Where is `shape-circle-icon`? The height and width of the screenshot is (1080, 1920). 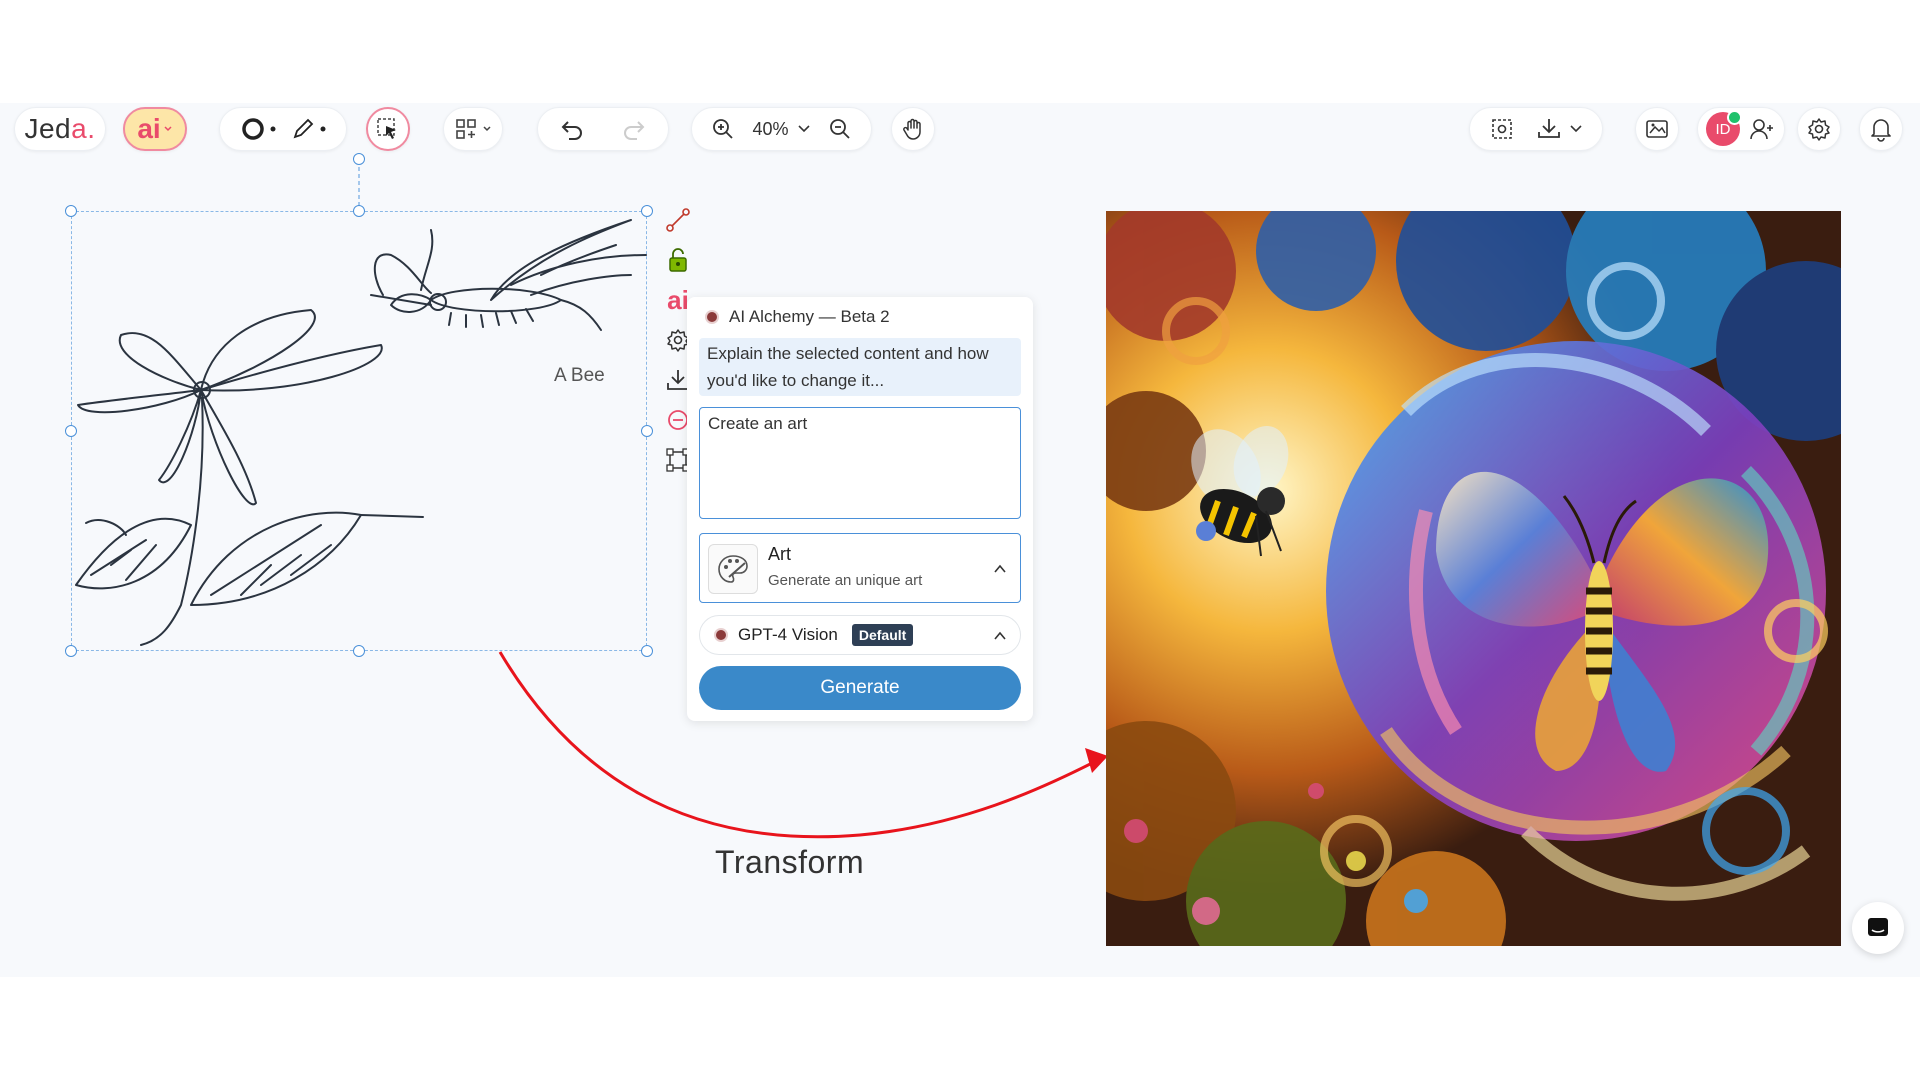
shape-circle-icon is located at coordinates (253, 129).